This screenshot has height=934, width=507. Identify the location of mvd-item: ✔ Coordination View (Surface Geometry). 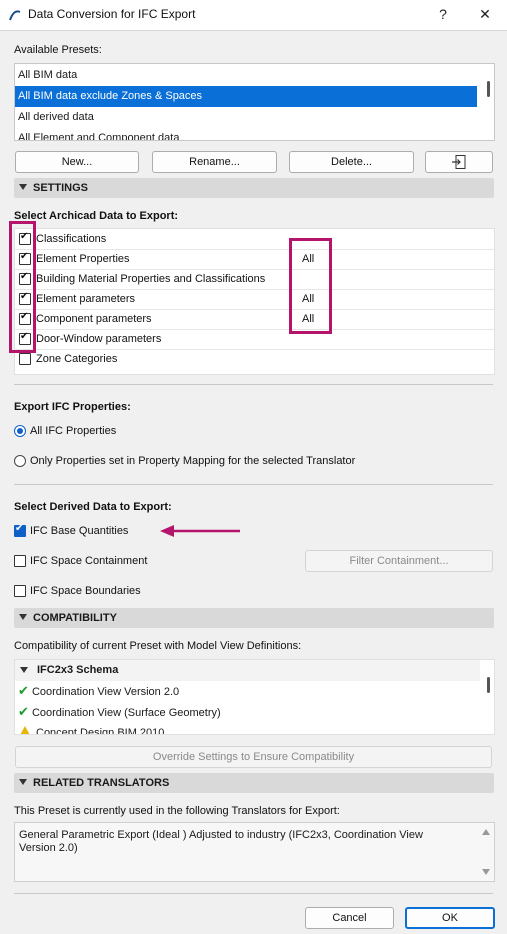
(118, 712).